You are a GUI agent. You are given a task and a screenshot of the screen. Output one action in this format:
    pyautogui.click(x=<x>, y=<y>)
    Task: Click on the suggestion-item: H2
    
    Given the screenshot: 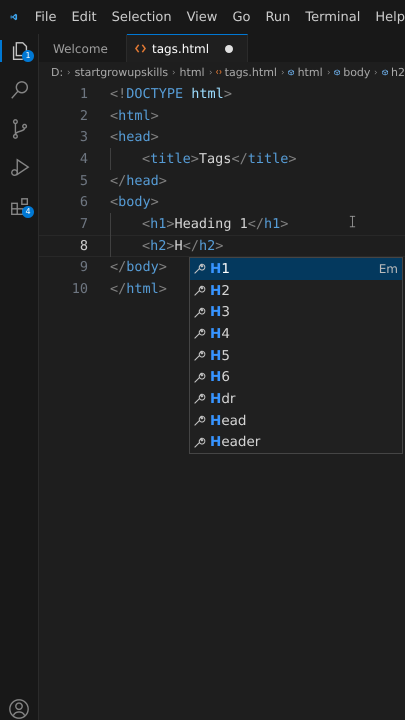 What is the action you would take?
    pyautogui.click(x=296, y=291)
    